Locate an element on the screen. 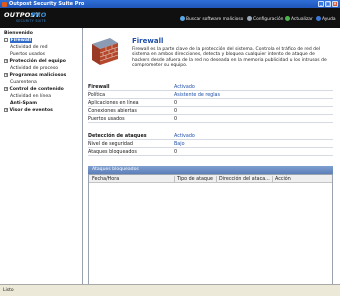 The width and height of the screenshot is (340, 296). sidebar-item-actividad-de-proceso: Actividad de proceso is located at coordinates (34, 68).